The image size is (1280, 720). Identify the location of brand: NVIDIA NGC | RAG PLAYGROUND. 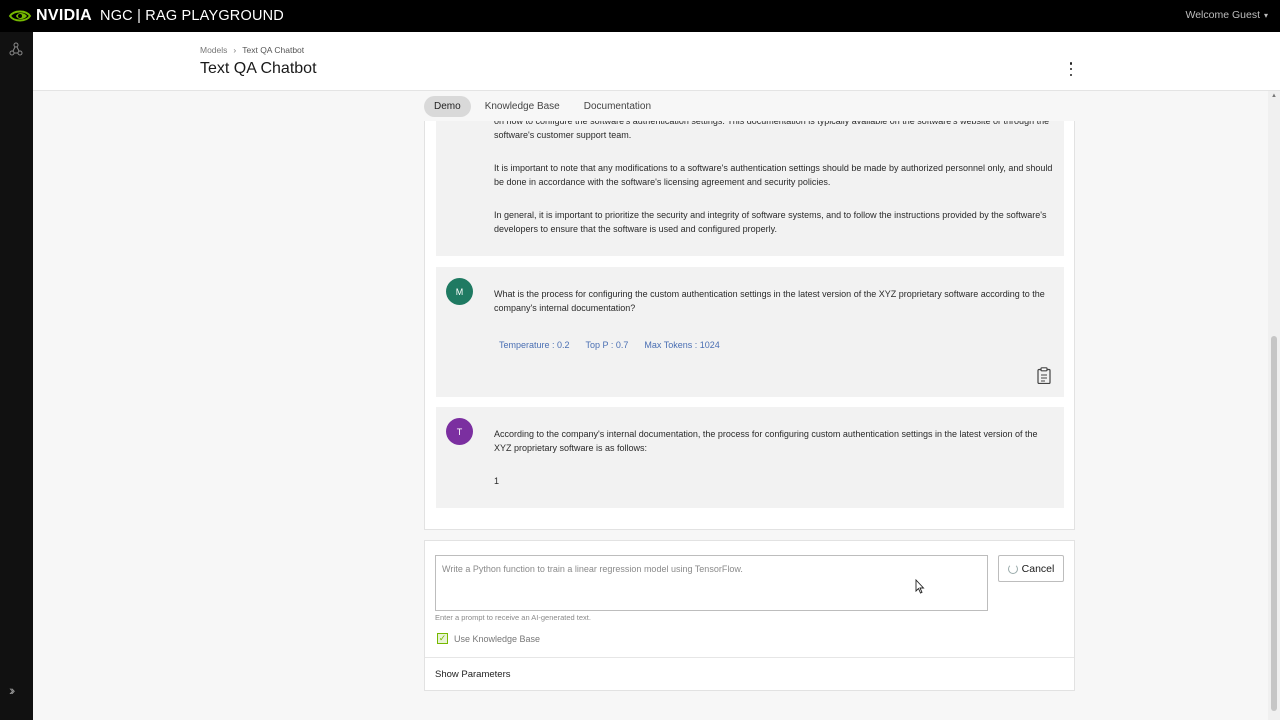
(146, 16).